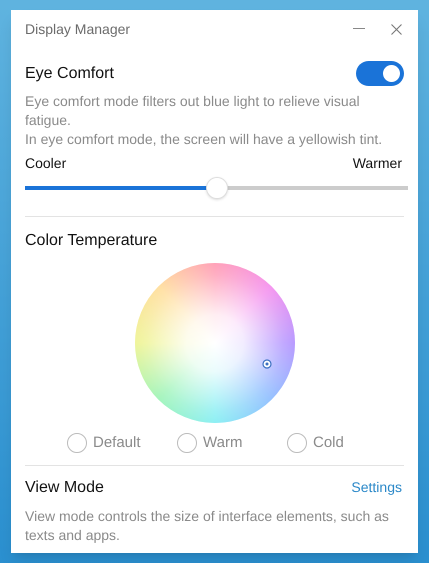 This screenshot has width=429, height=563. Describe the element at coordinates (359, 29) in the screenshot. I see `minimize-icon` at that location.